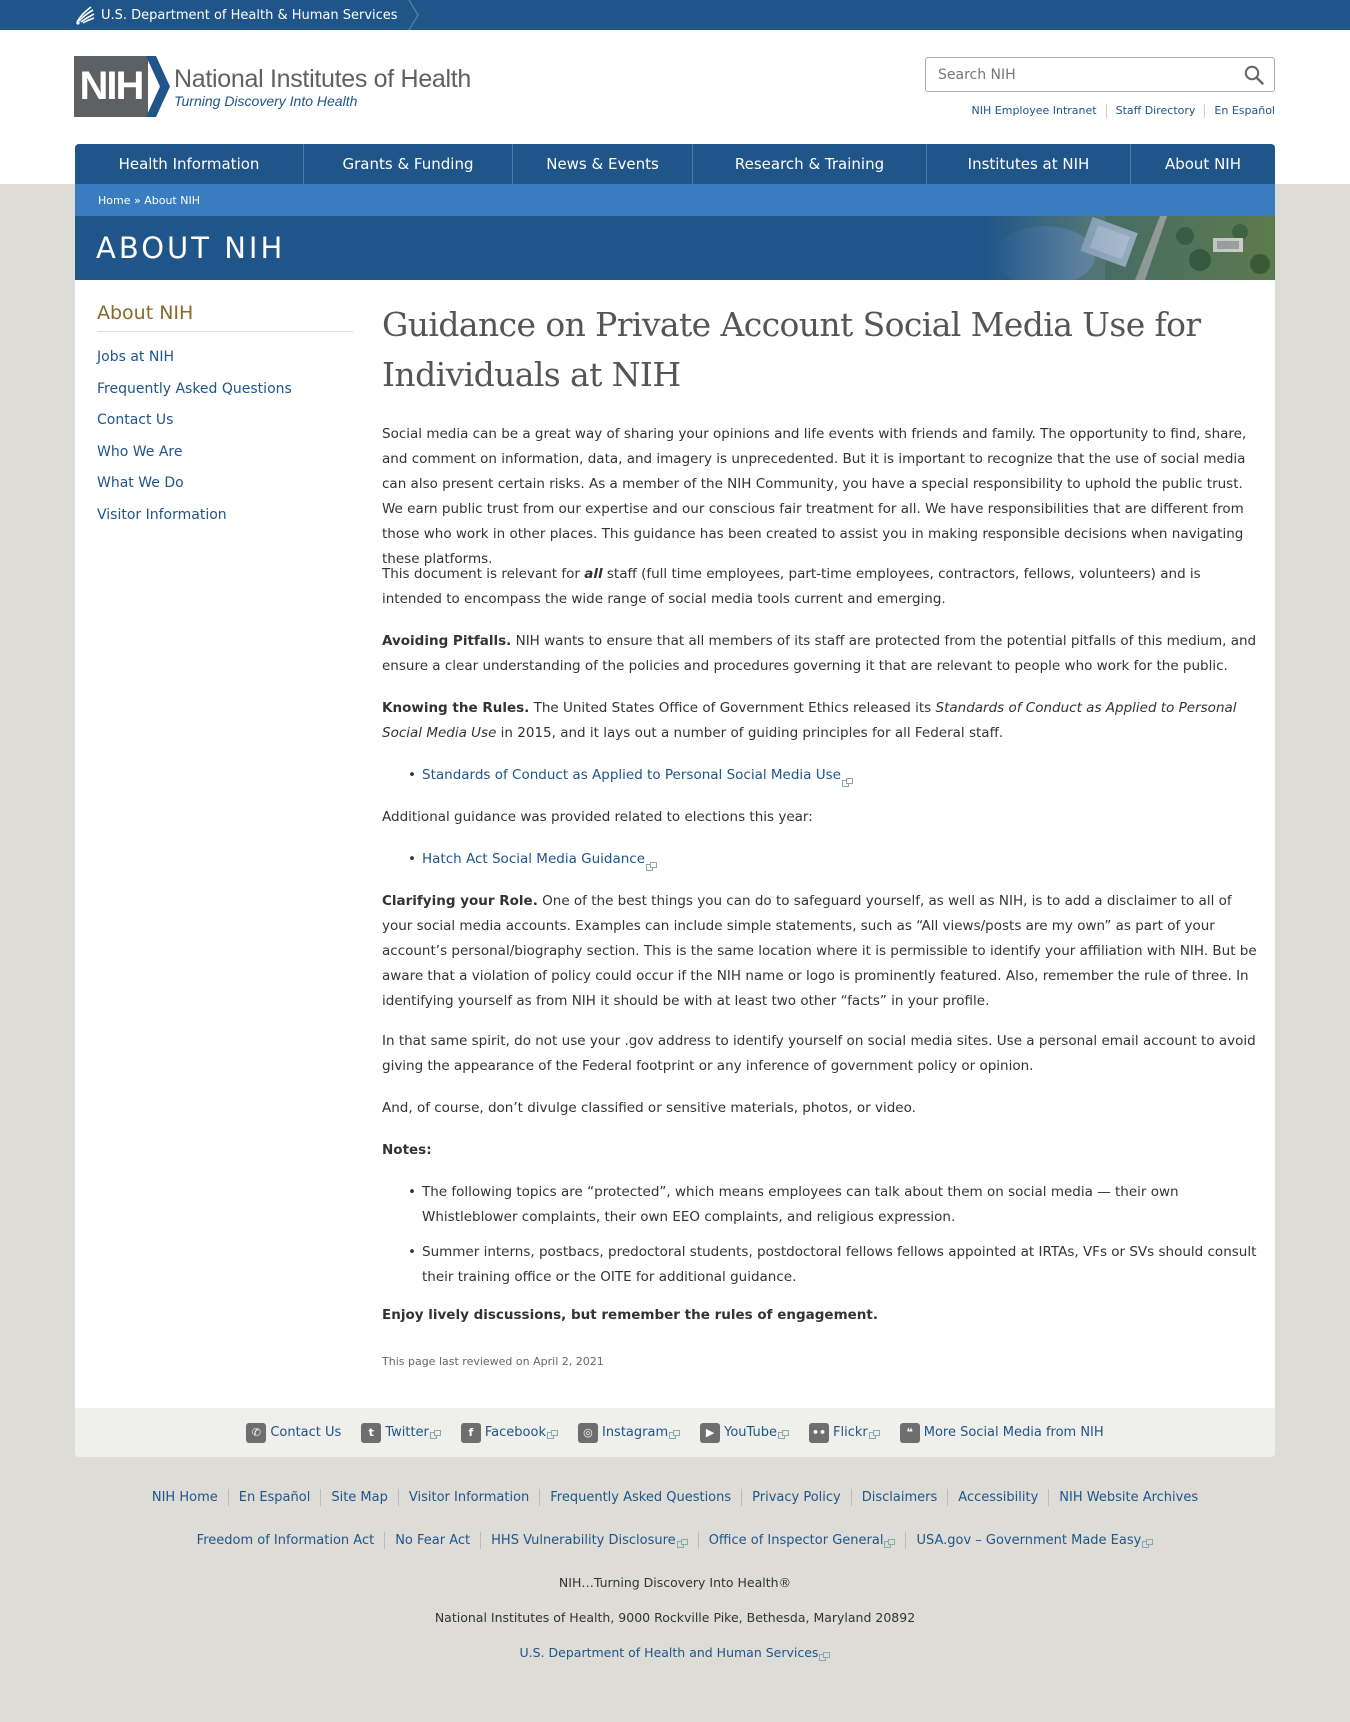 The image size is (1350, 1722). I want to click on social-youtube: ▶ YouTube, so click(744, 1432).